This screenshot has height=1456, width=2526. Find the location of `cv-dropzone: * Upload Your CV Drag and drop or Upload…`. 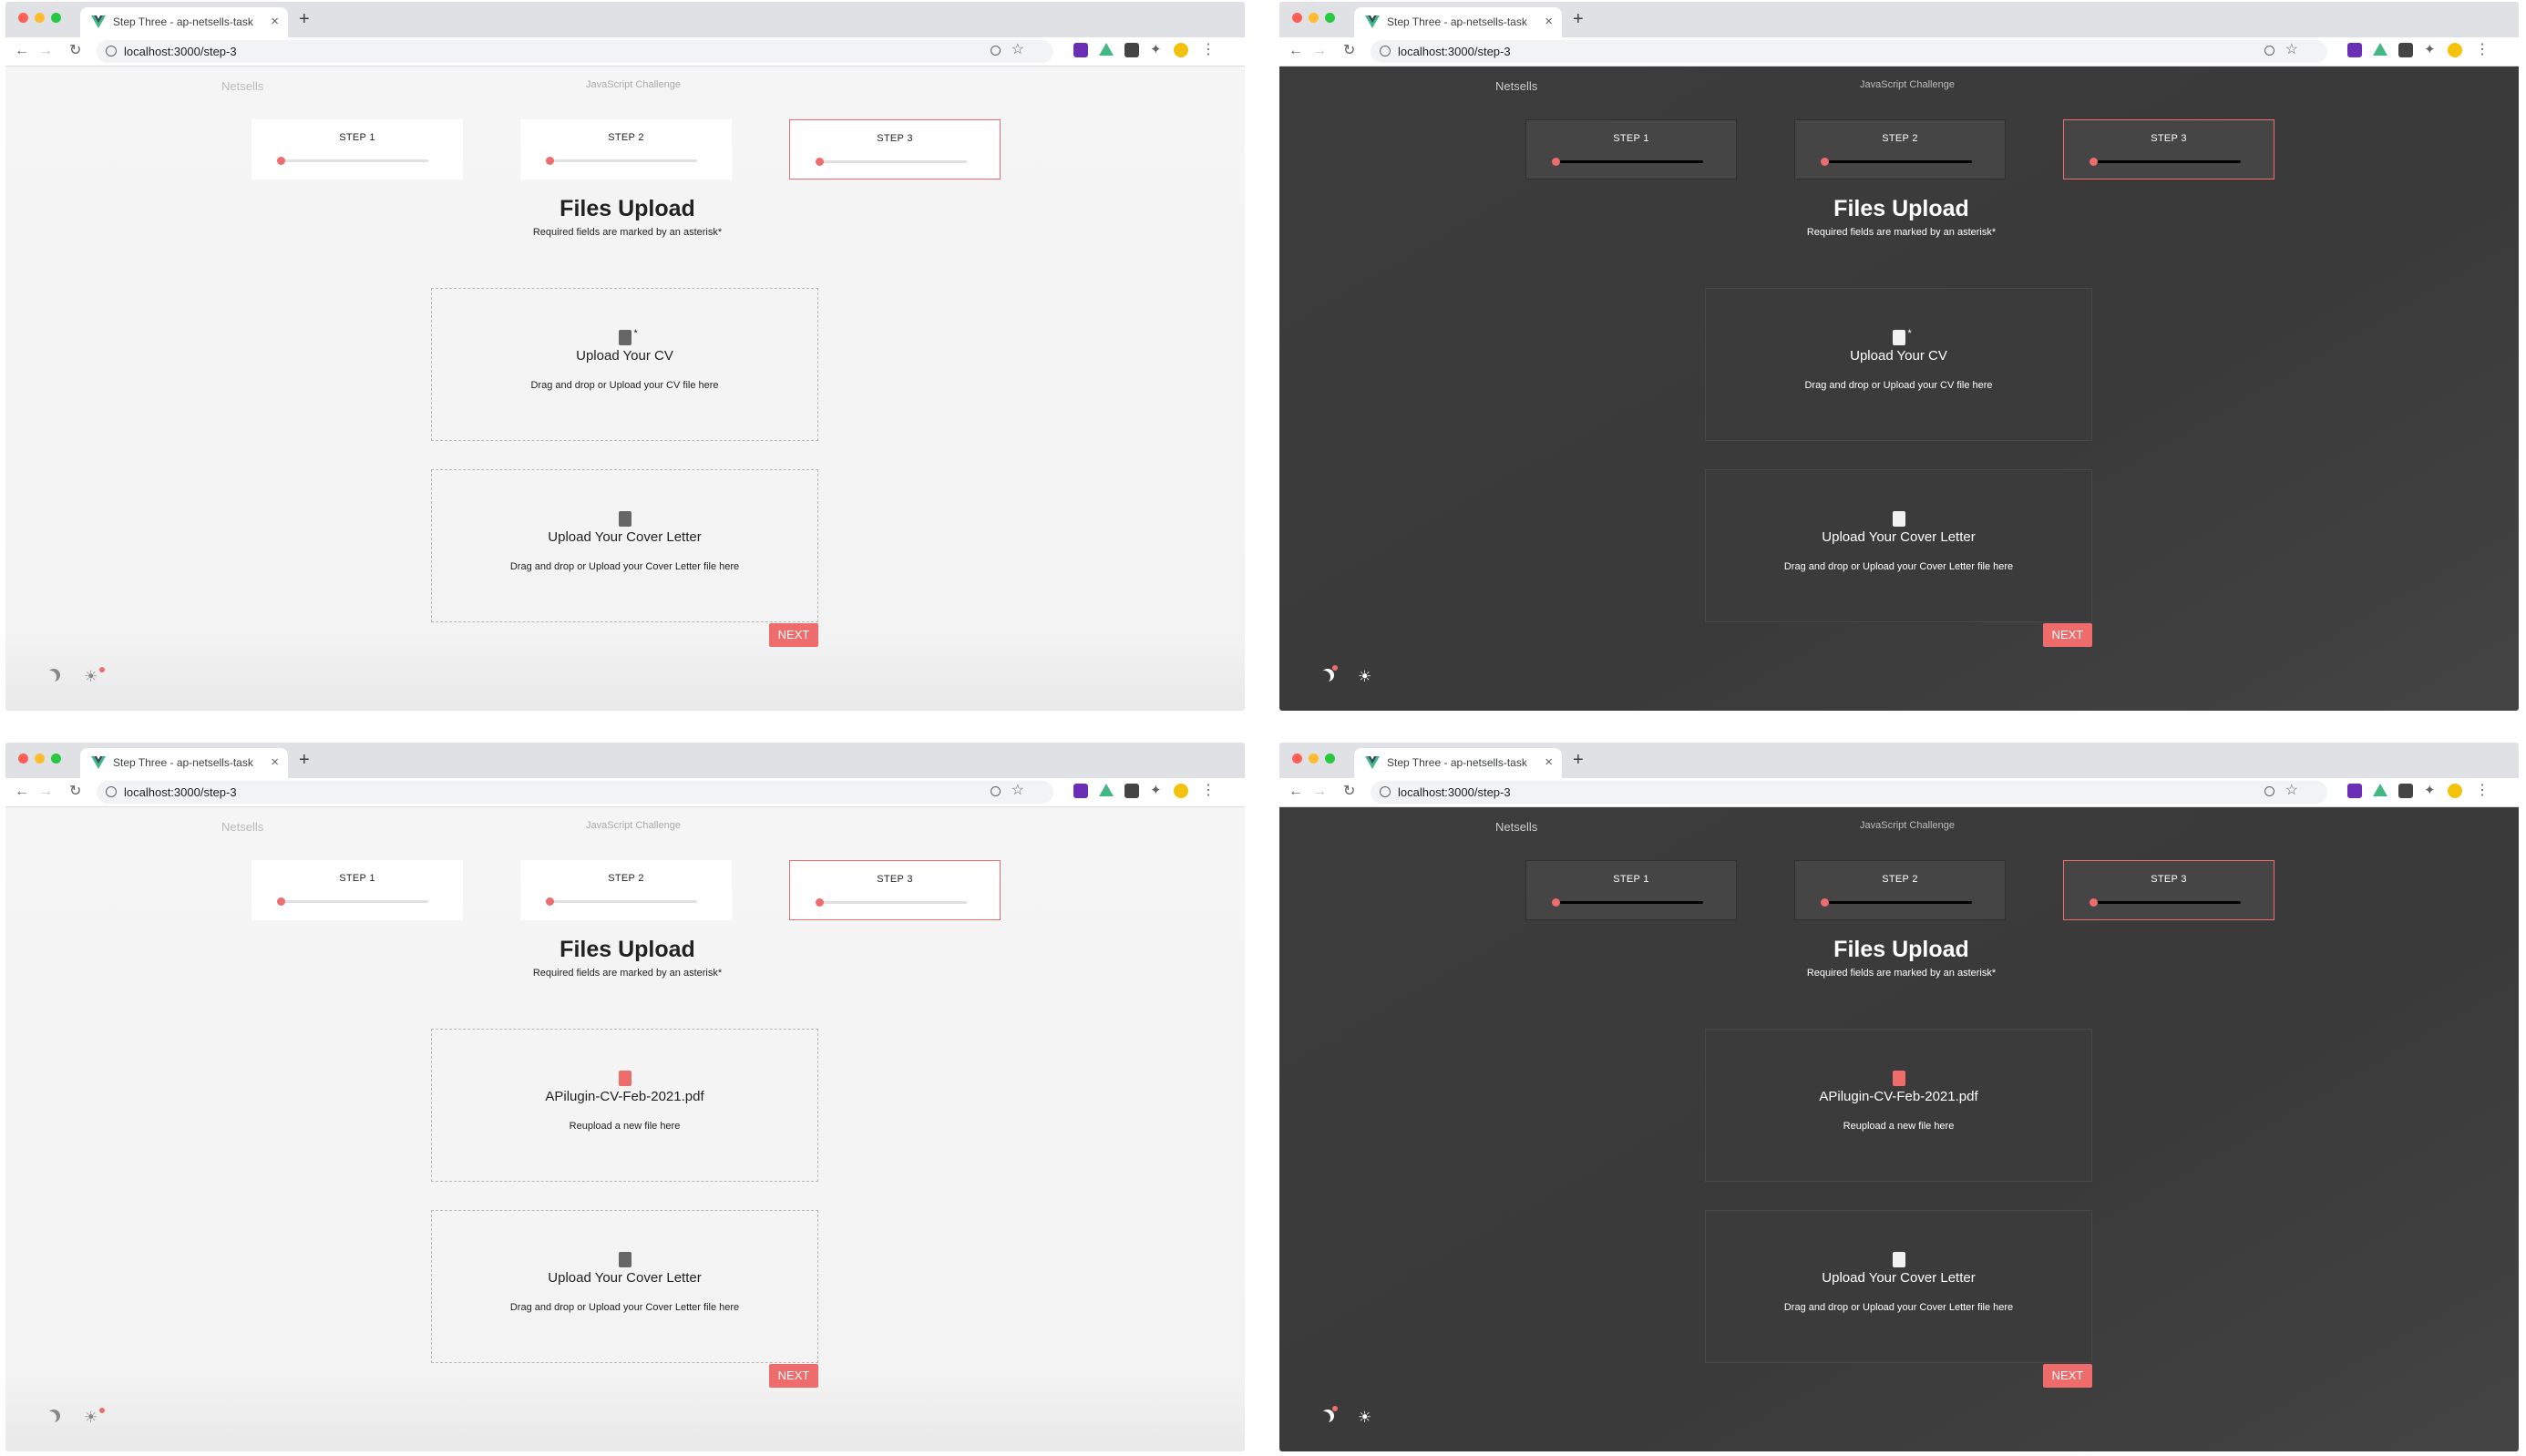

cv-dropzone: * Upload Your CV Drag and drop or Upload… is located at coordinates (624, 364).